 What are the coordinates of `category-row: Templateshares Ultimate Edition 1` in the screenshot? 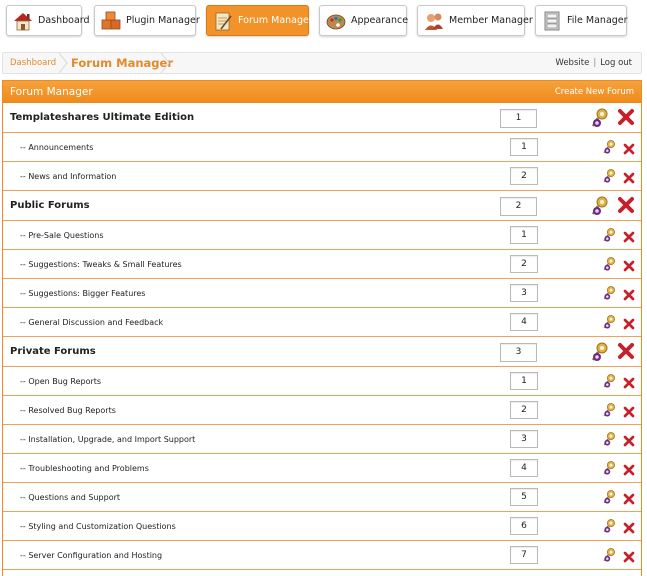 It's located at (322, 118).